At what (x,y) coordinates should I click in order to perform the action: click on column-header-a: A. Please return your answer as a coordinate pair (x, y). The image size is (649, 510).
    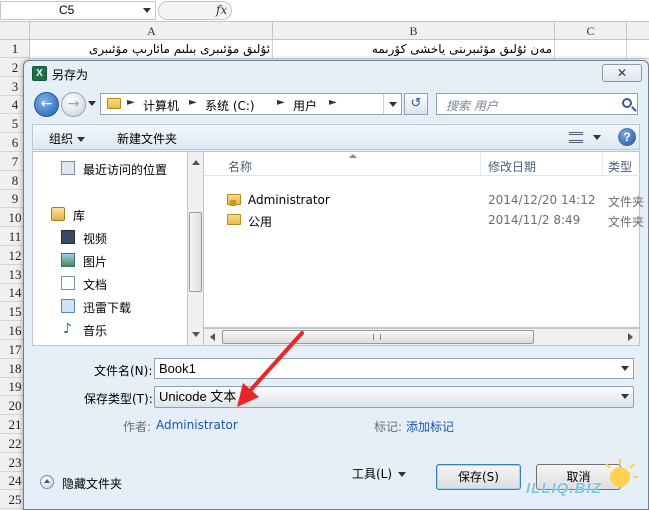
    Looking at the image, I should click on (152, 31).